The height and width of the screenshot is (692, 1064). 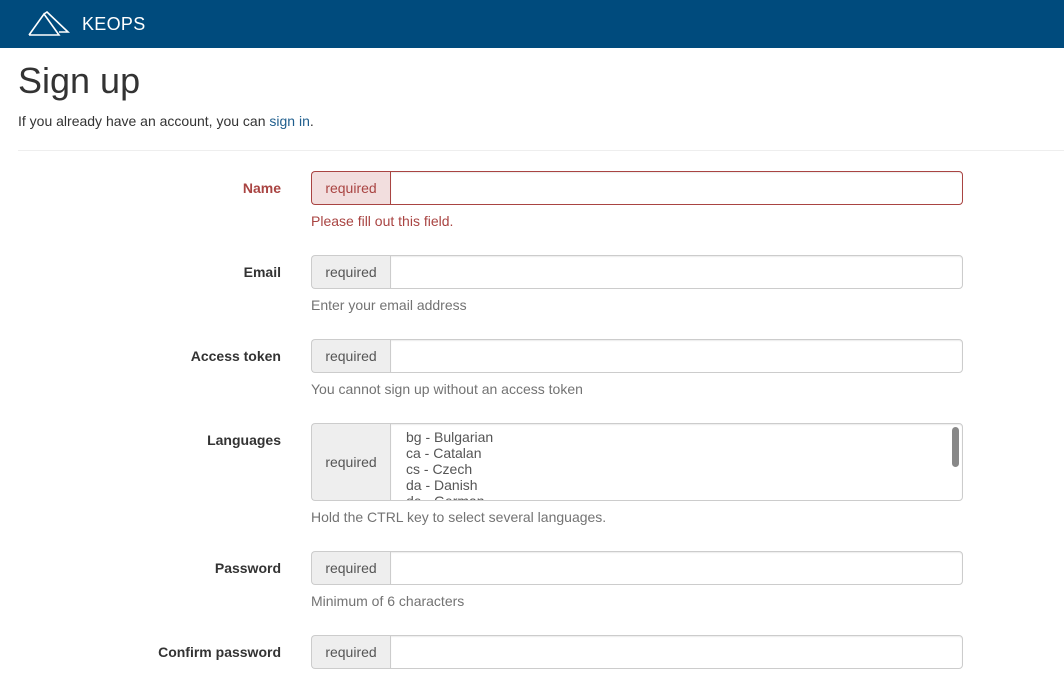 I want to click on navbar: KEOPS, so click(x=532, y=24).